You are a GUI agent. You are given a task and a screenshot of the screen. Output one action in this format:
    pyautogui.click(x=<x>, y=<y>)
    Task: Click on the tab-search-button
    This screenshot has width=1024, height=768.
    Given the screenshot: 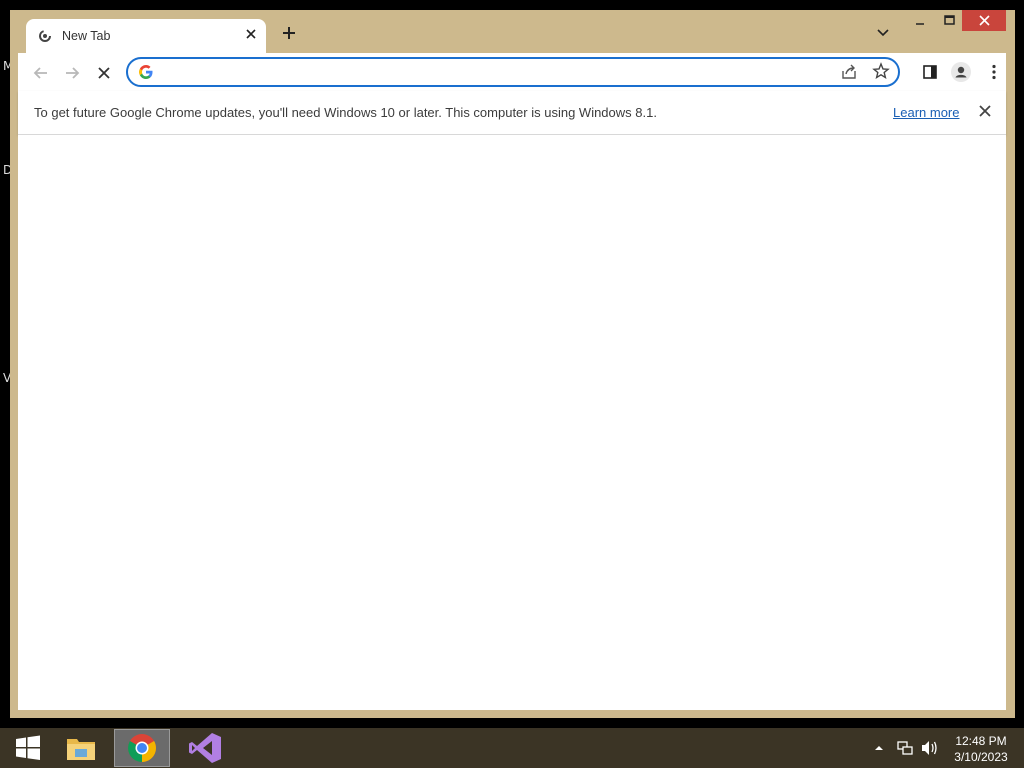 What is the action you would take?
    pyautogui.click(x=885, y=35)
    